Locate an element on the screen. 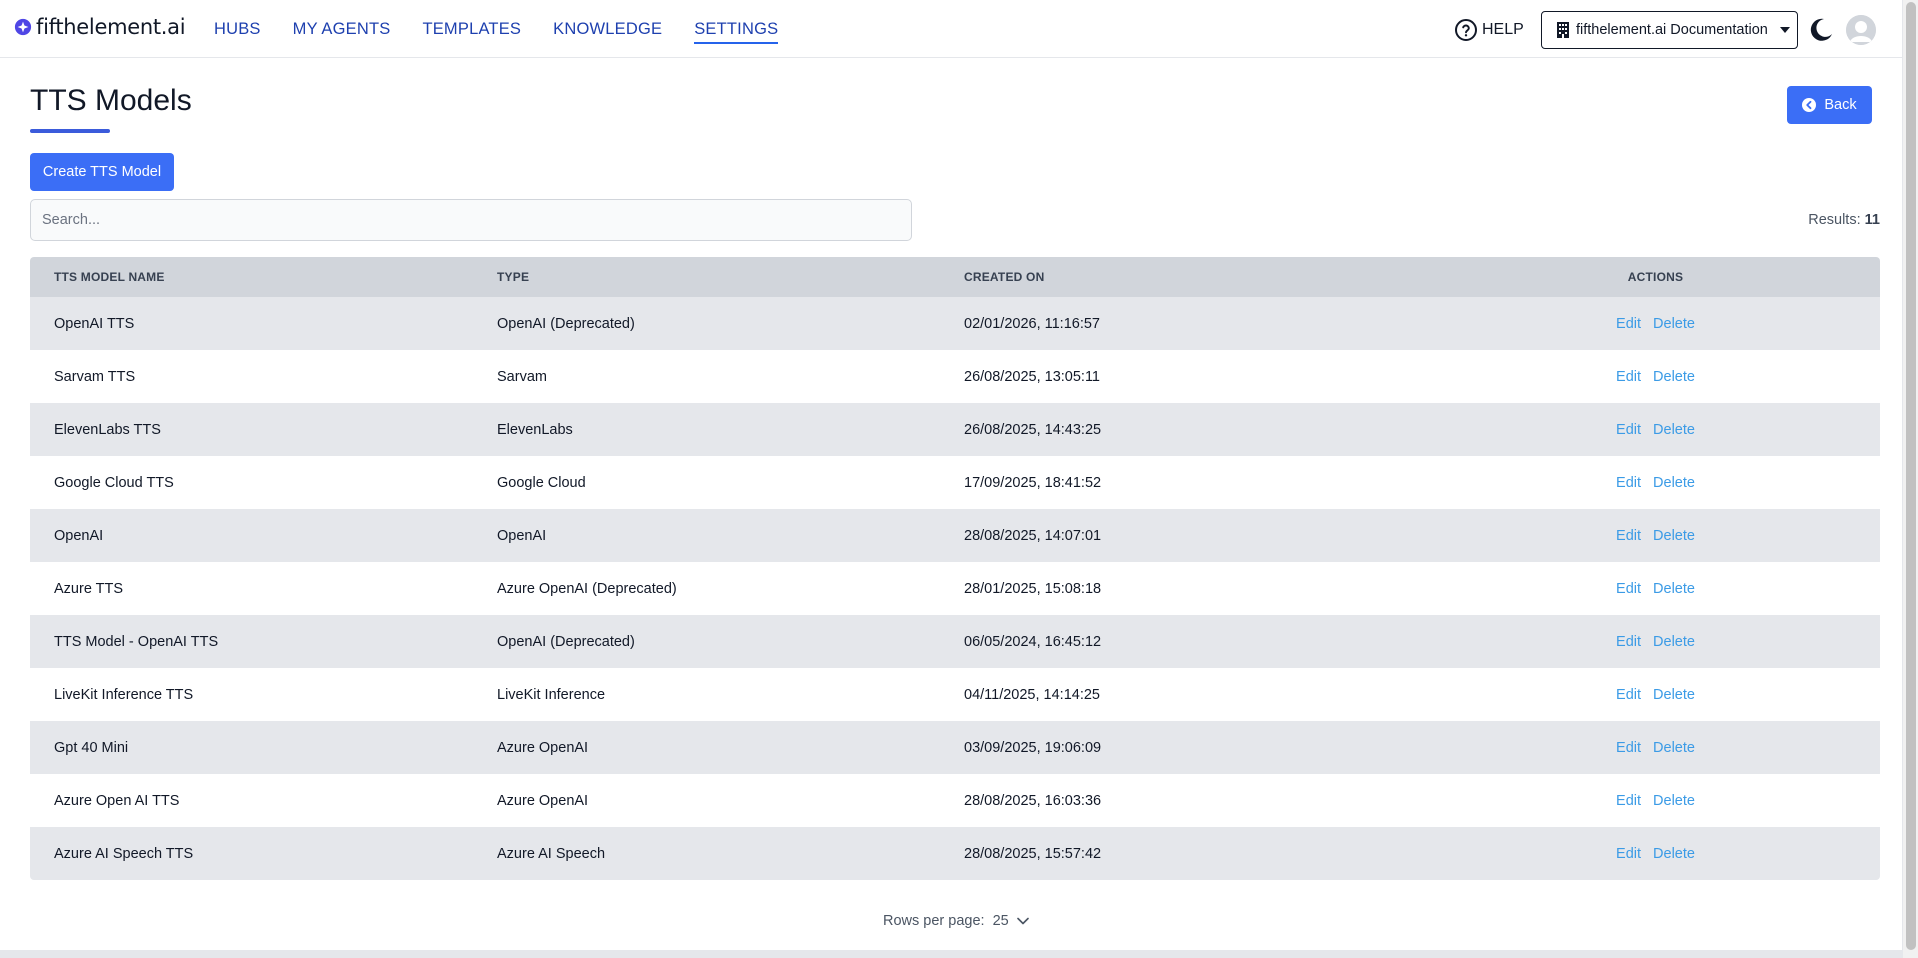  cell-model-name: Google Cloud TTS is located at coordinates (114, 482).